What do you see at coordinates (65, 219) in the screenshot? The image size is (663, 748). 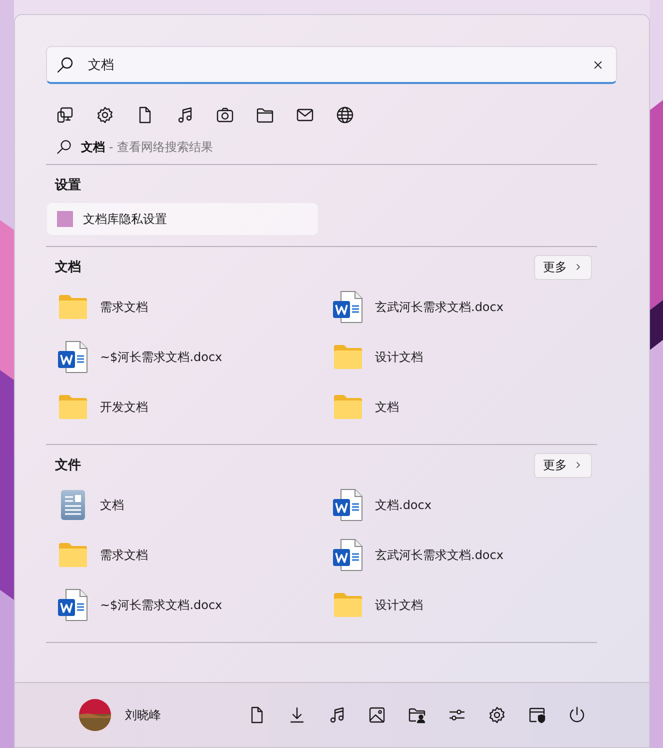 I see `settings-icon-tile` at bounding box center [65, 219].